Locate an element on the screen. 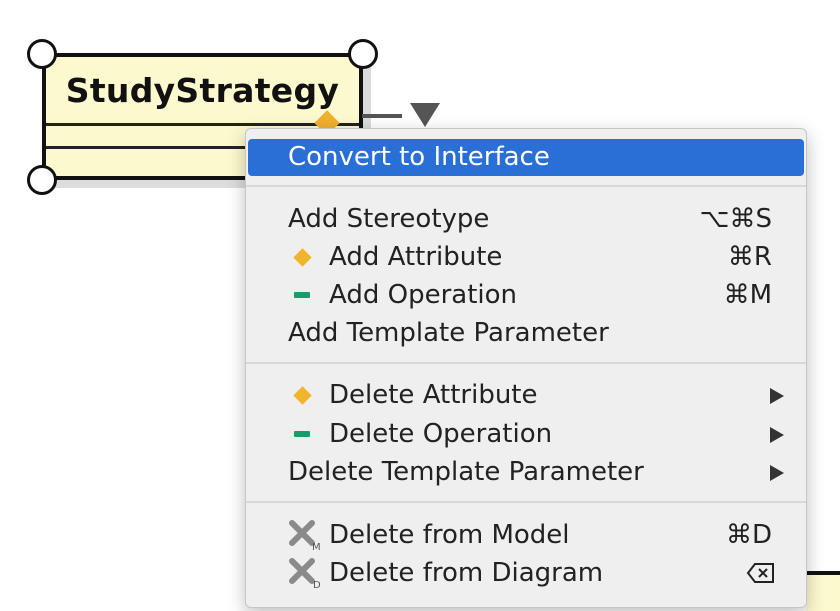  menu-item-label: Add Stereotype is located at coordinates (389, 219).